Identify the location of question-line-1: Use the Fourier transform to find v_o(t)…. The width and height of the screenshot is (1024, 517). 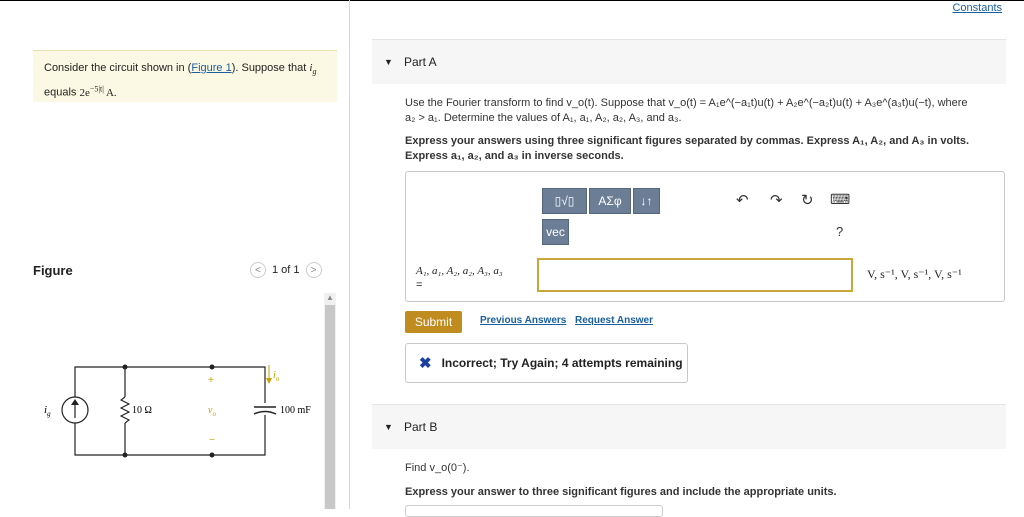
(686, 103).